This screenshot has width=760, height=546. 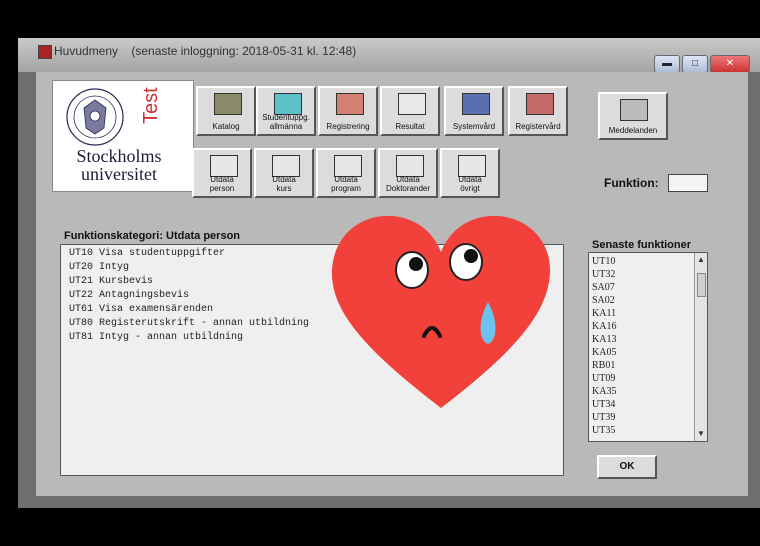 What do you see at coordinates (603, 287) in the screenshot?
I see `list-item: SA07` at bounding box center [603, 287].